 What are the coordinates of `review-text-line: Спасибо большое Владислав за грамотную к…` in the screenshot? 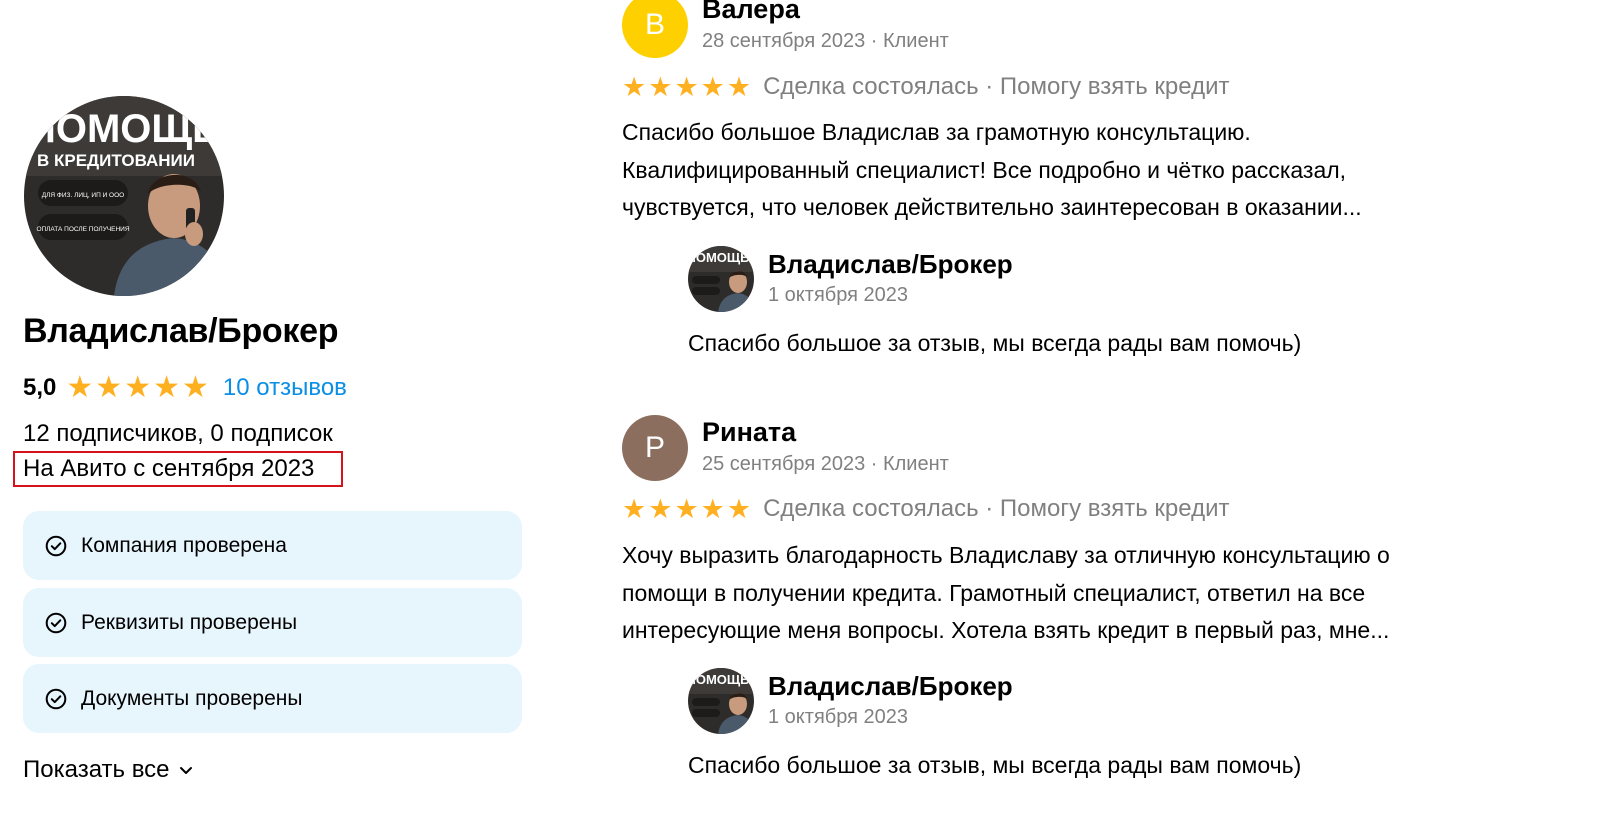 It's located at (936, 132).